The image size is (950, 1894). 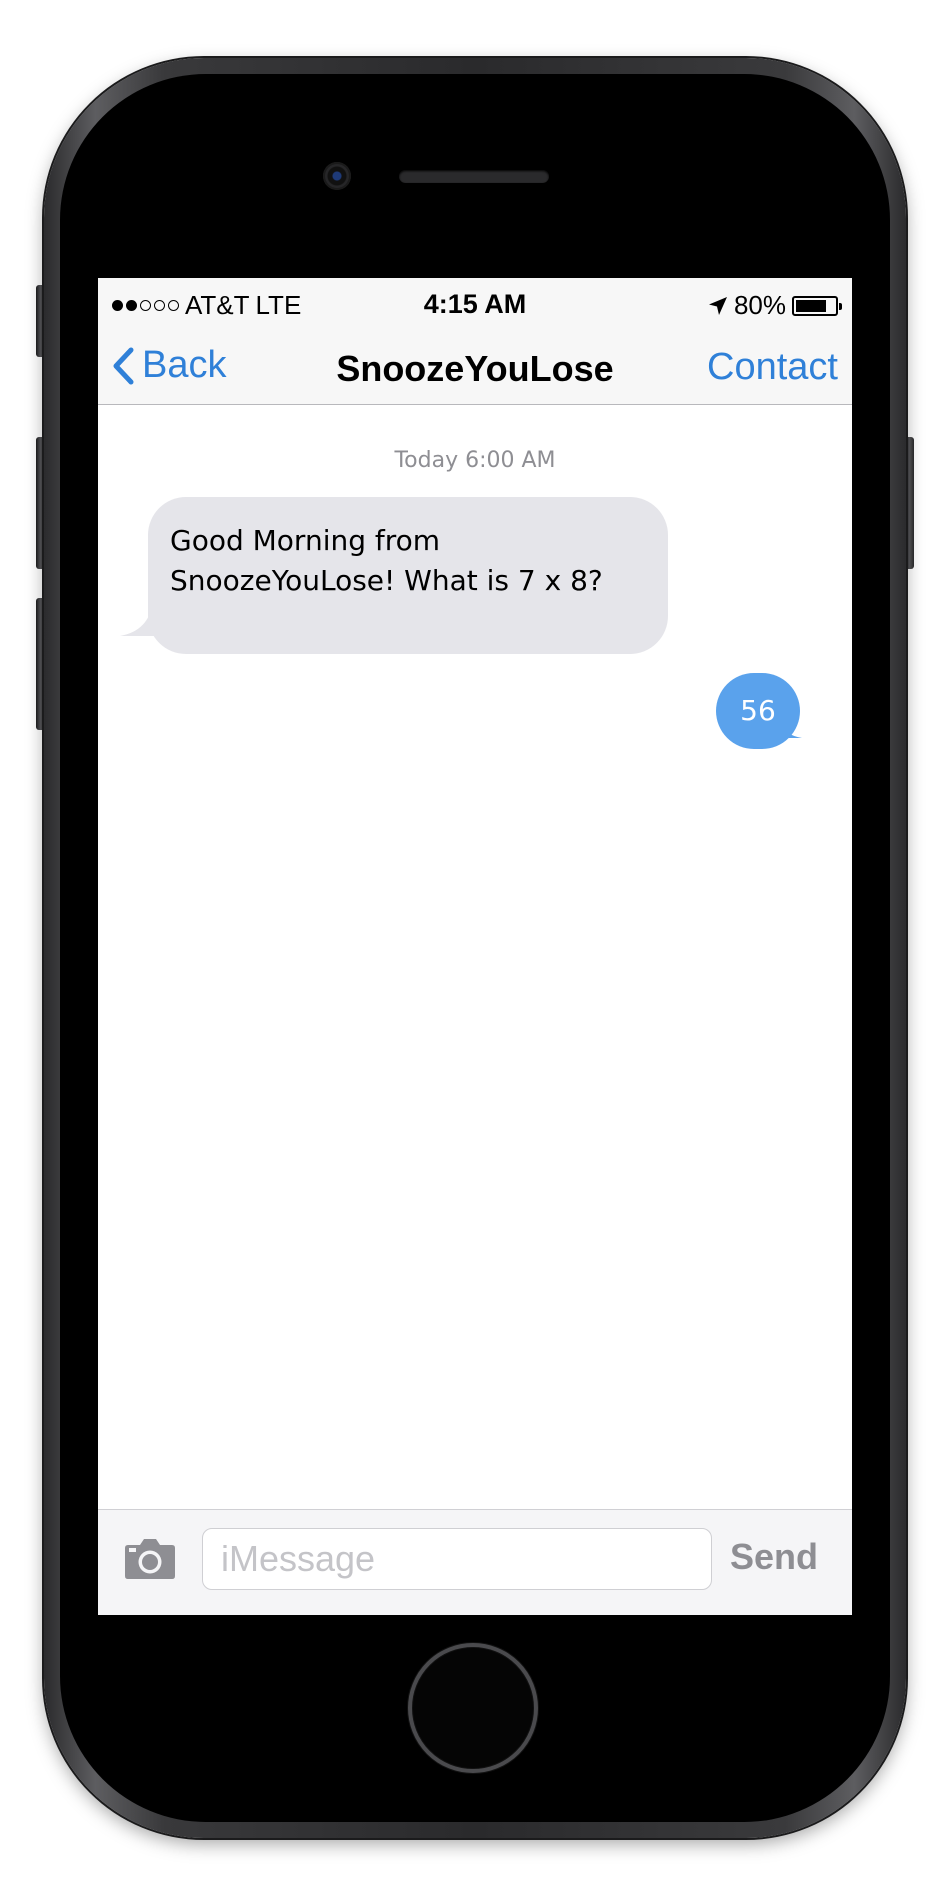 I want to click on contact-button: Contact, so click(x=772, y=367).